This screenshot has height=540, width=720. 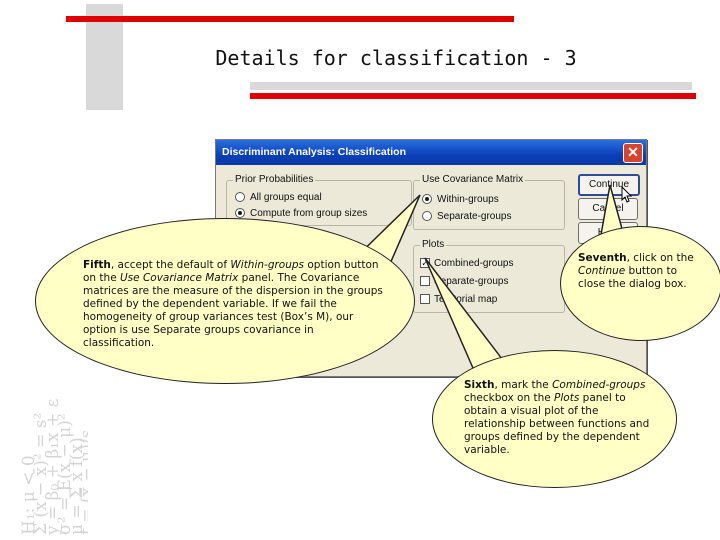 I want to click on callout-text-part: , mark the, so click(x=523, y=385).